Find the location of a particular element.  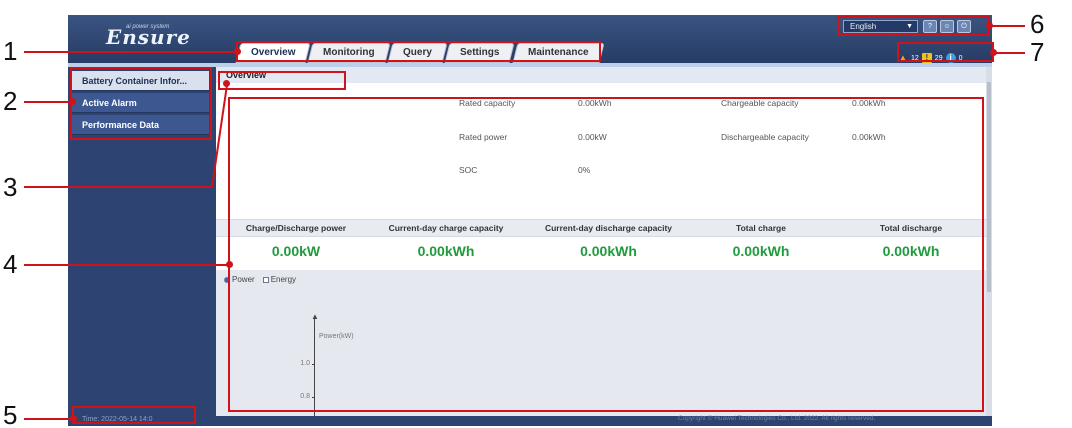

callout-number: 5 is located at coordinates (10, 414).